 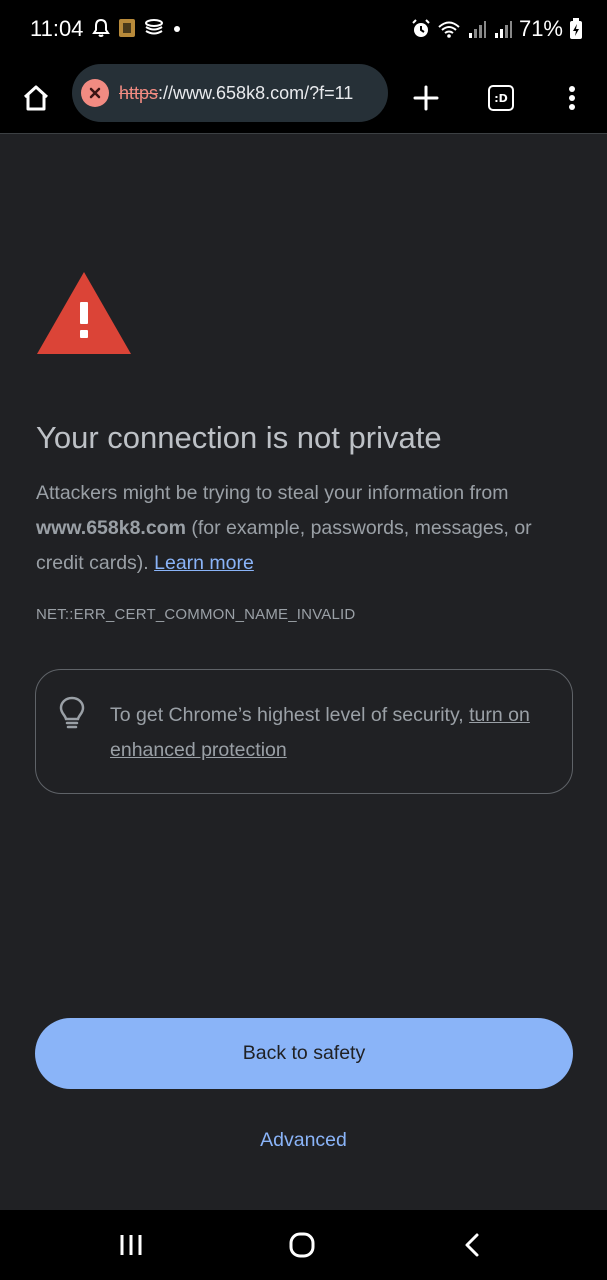 I want to click on back-nav-button, so click(x=472, y=1245).